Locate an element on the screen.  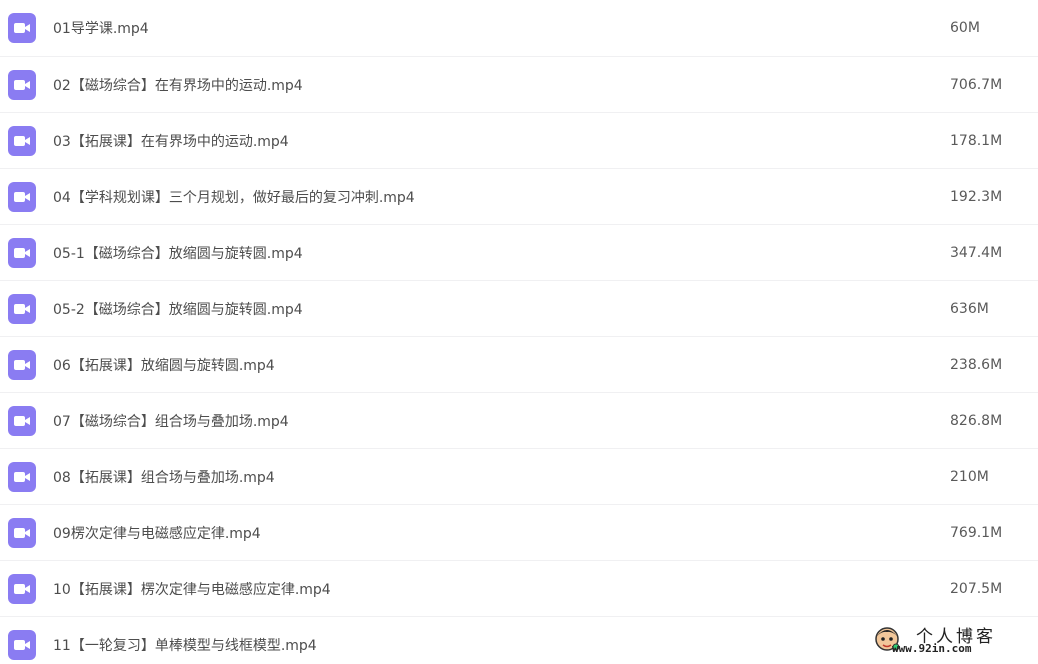
file-size: 60M is located at coordinates (965, 28).